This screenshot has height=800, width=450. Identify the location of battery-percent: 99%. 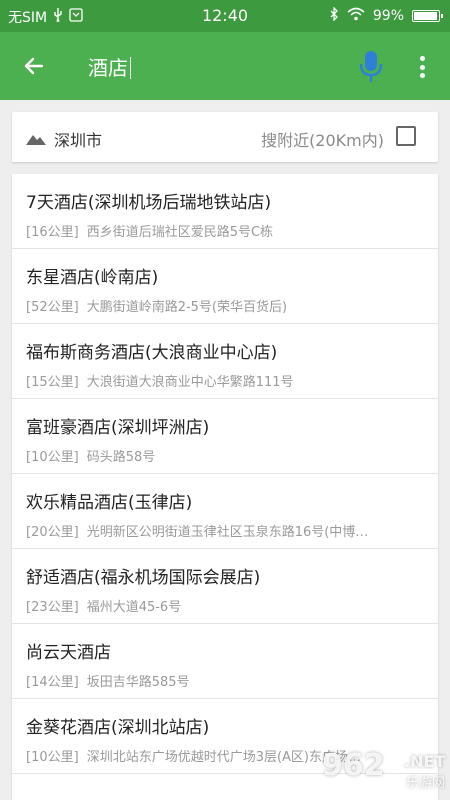
(388, 16).